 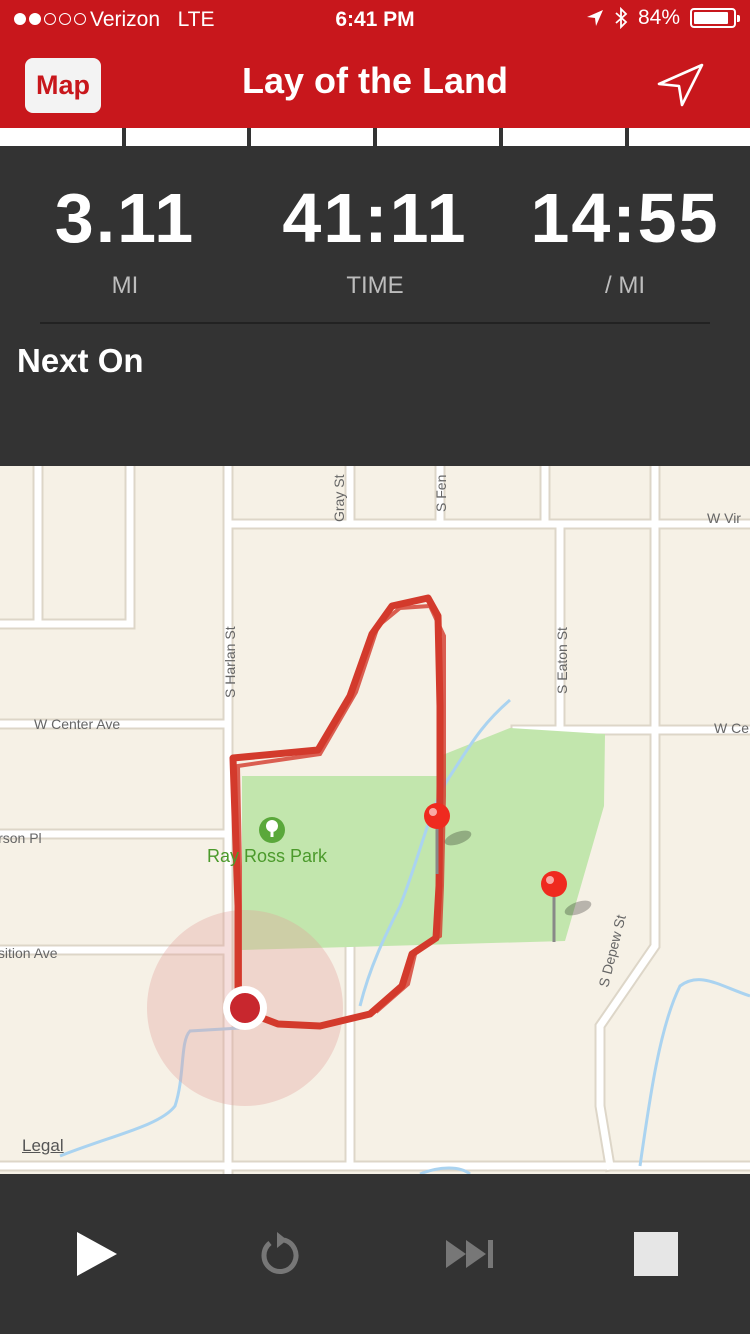 I want to click on status-right: 84%, so click(x=663, y=18).